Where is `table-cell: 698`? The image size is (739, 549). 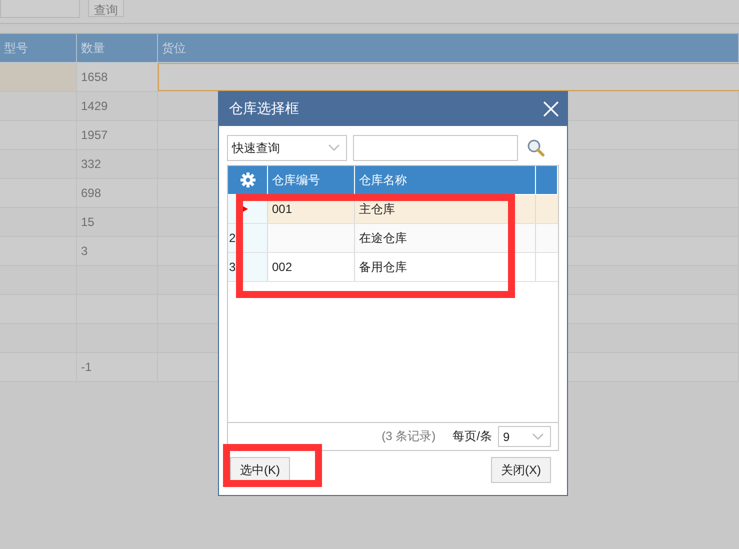
table-cell: 698 is located at coordinates (117, 193).